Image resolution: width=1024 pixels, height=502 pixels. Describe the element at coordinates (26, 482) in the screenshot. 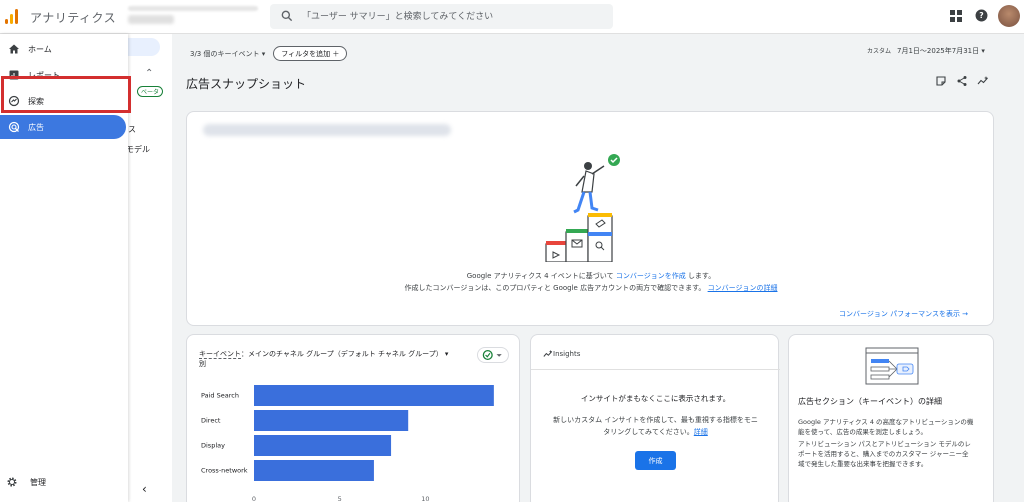

I see `nav-item-admin: 管理` at that location.